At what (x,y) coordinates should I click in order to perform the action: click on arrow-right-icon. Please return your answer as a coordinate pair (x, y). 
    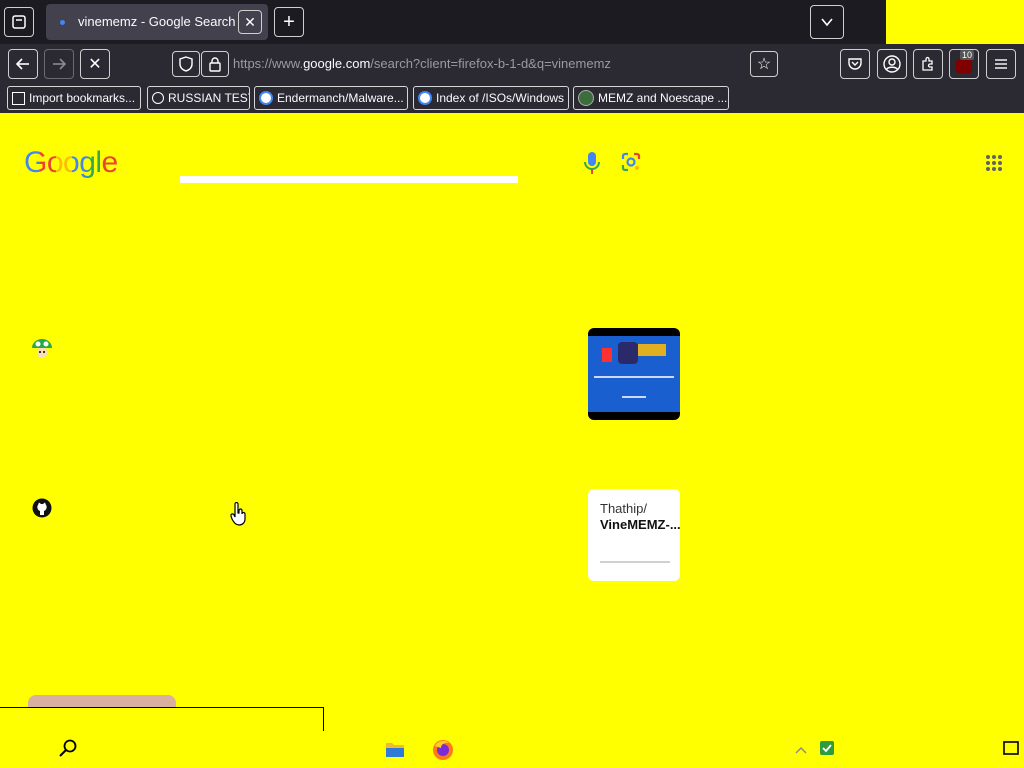
    Looking at the image, I should click on (60, 64).